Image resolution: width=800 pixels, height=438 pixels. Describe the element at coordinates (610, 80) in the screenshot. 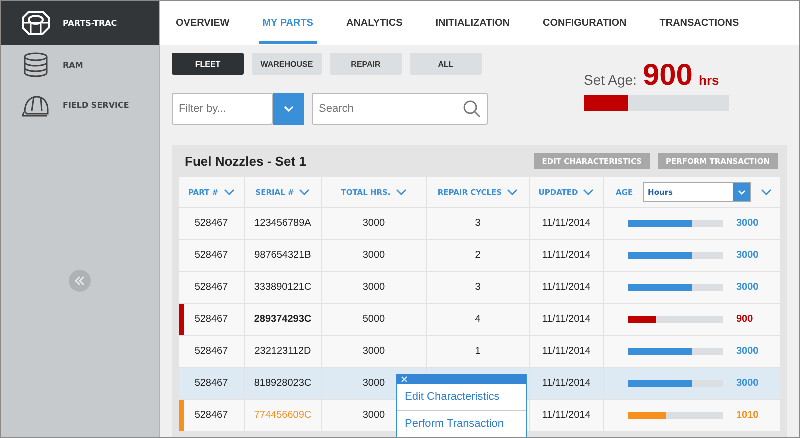

I see `set-age-label: Set Age:` at that location.